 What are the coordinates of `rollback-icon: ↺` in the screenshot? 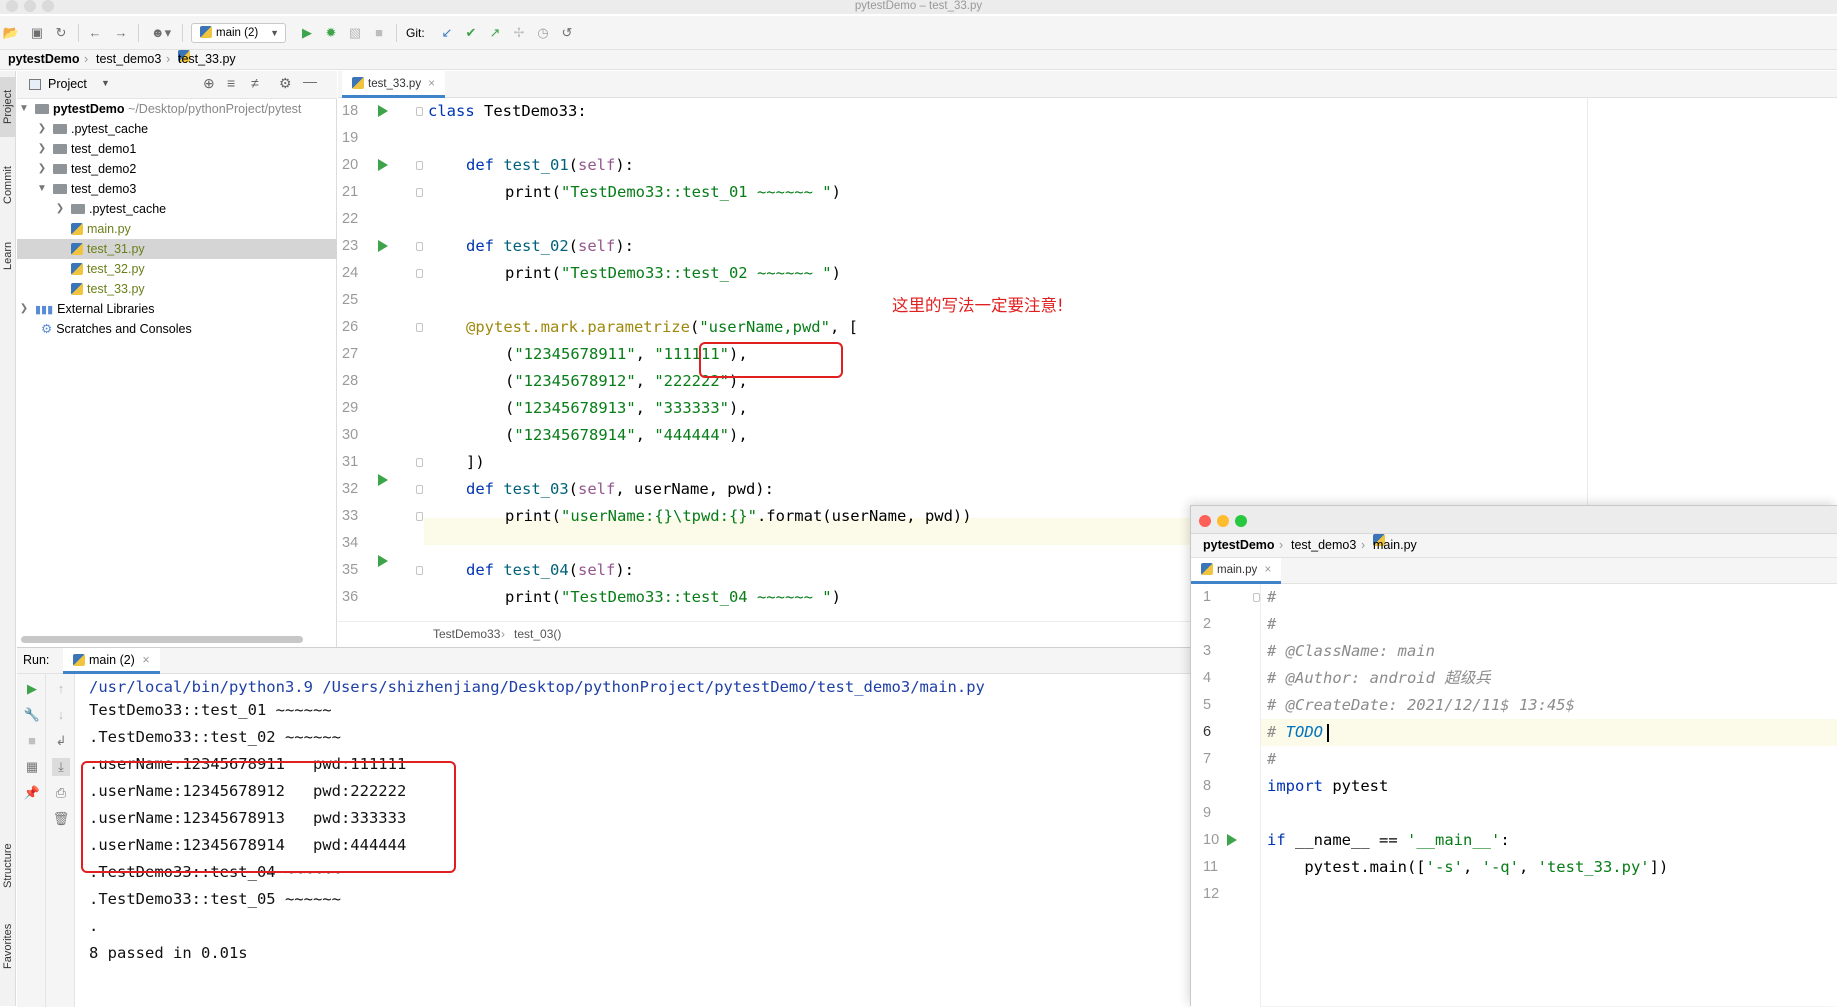 It's located at (567, 33).